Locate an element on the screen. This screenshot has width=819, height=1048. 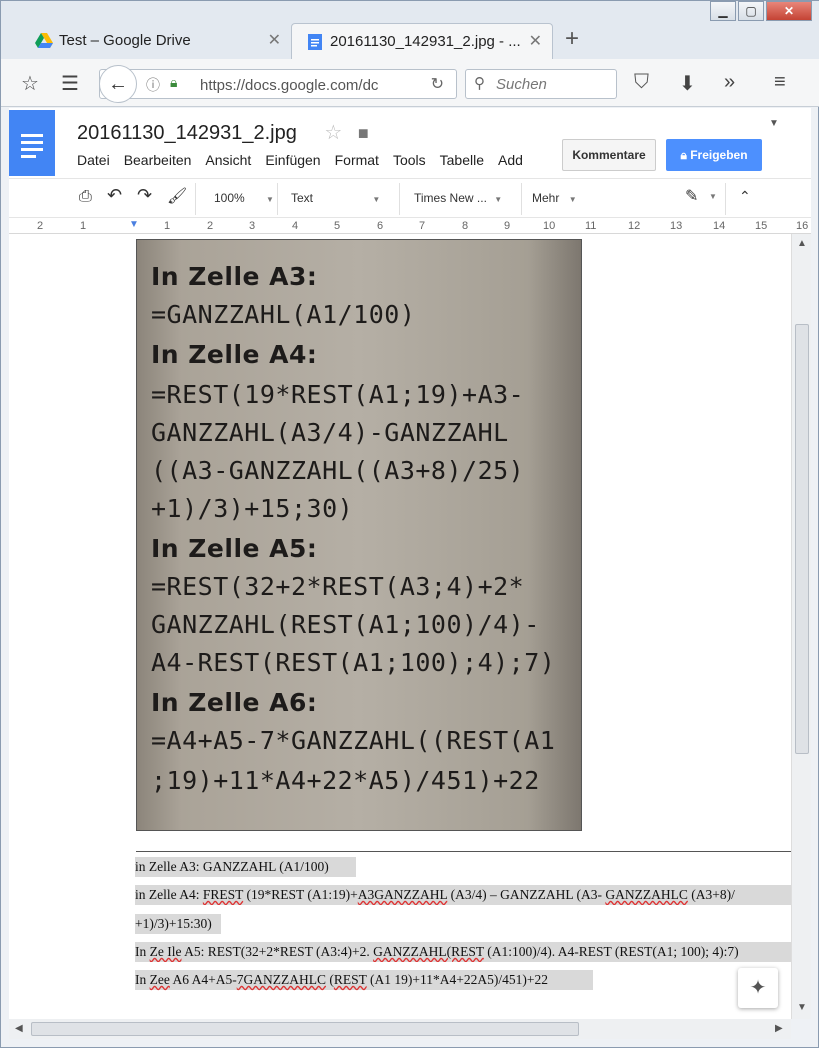
paint-format-icon: 🖌︎ is located at coordinates (177, 196).